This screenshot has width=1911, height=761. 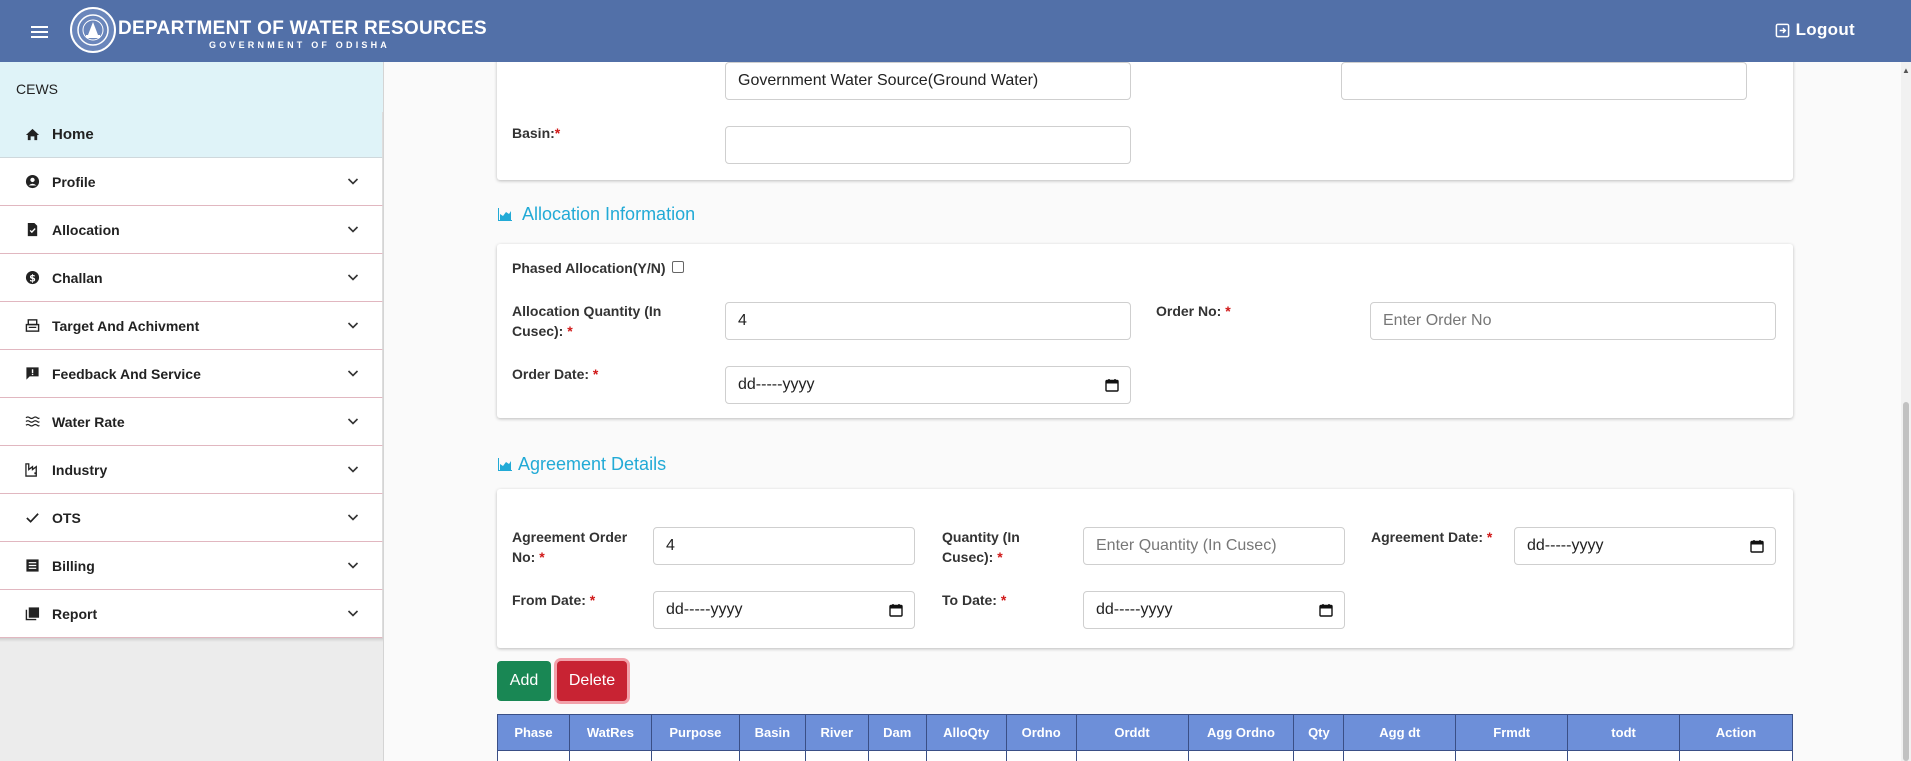 What do you see at coordinates (1815, 30) in the screenshot?
I see `logout-button: Logout` at bounding box center [1815, 30].